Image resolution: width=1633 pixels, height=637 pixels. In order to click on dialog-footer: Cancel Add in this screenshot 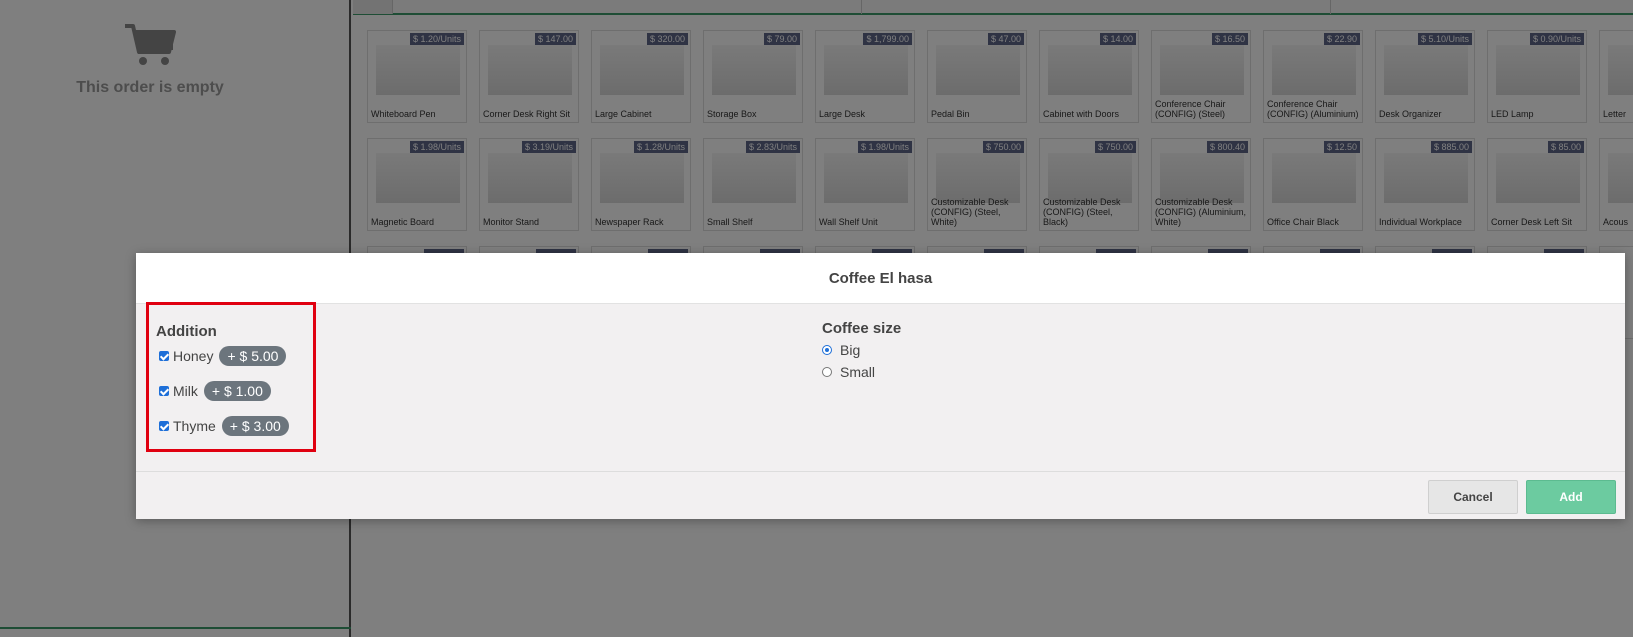, I will do `click(880, 495)`.